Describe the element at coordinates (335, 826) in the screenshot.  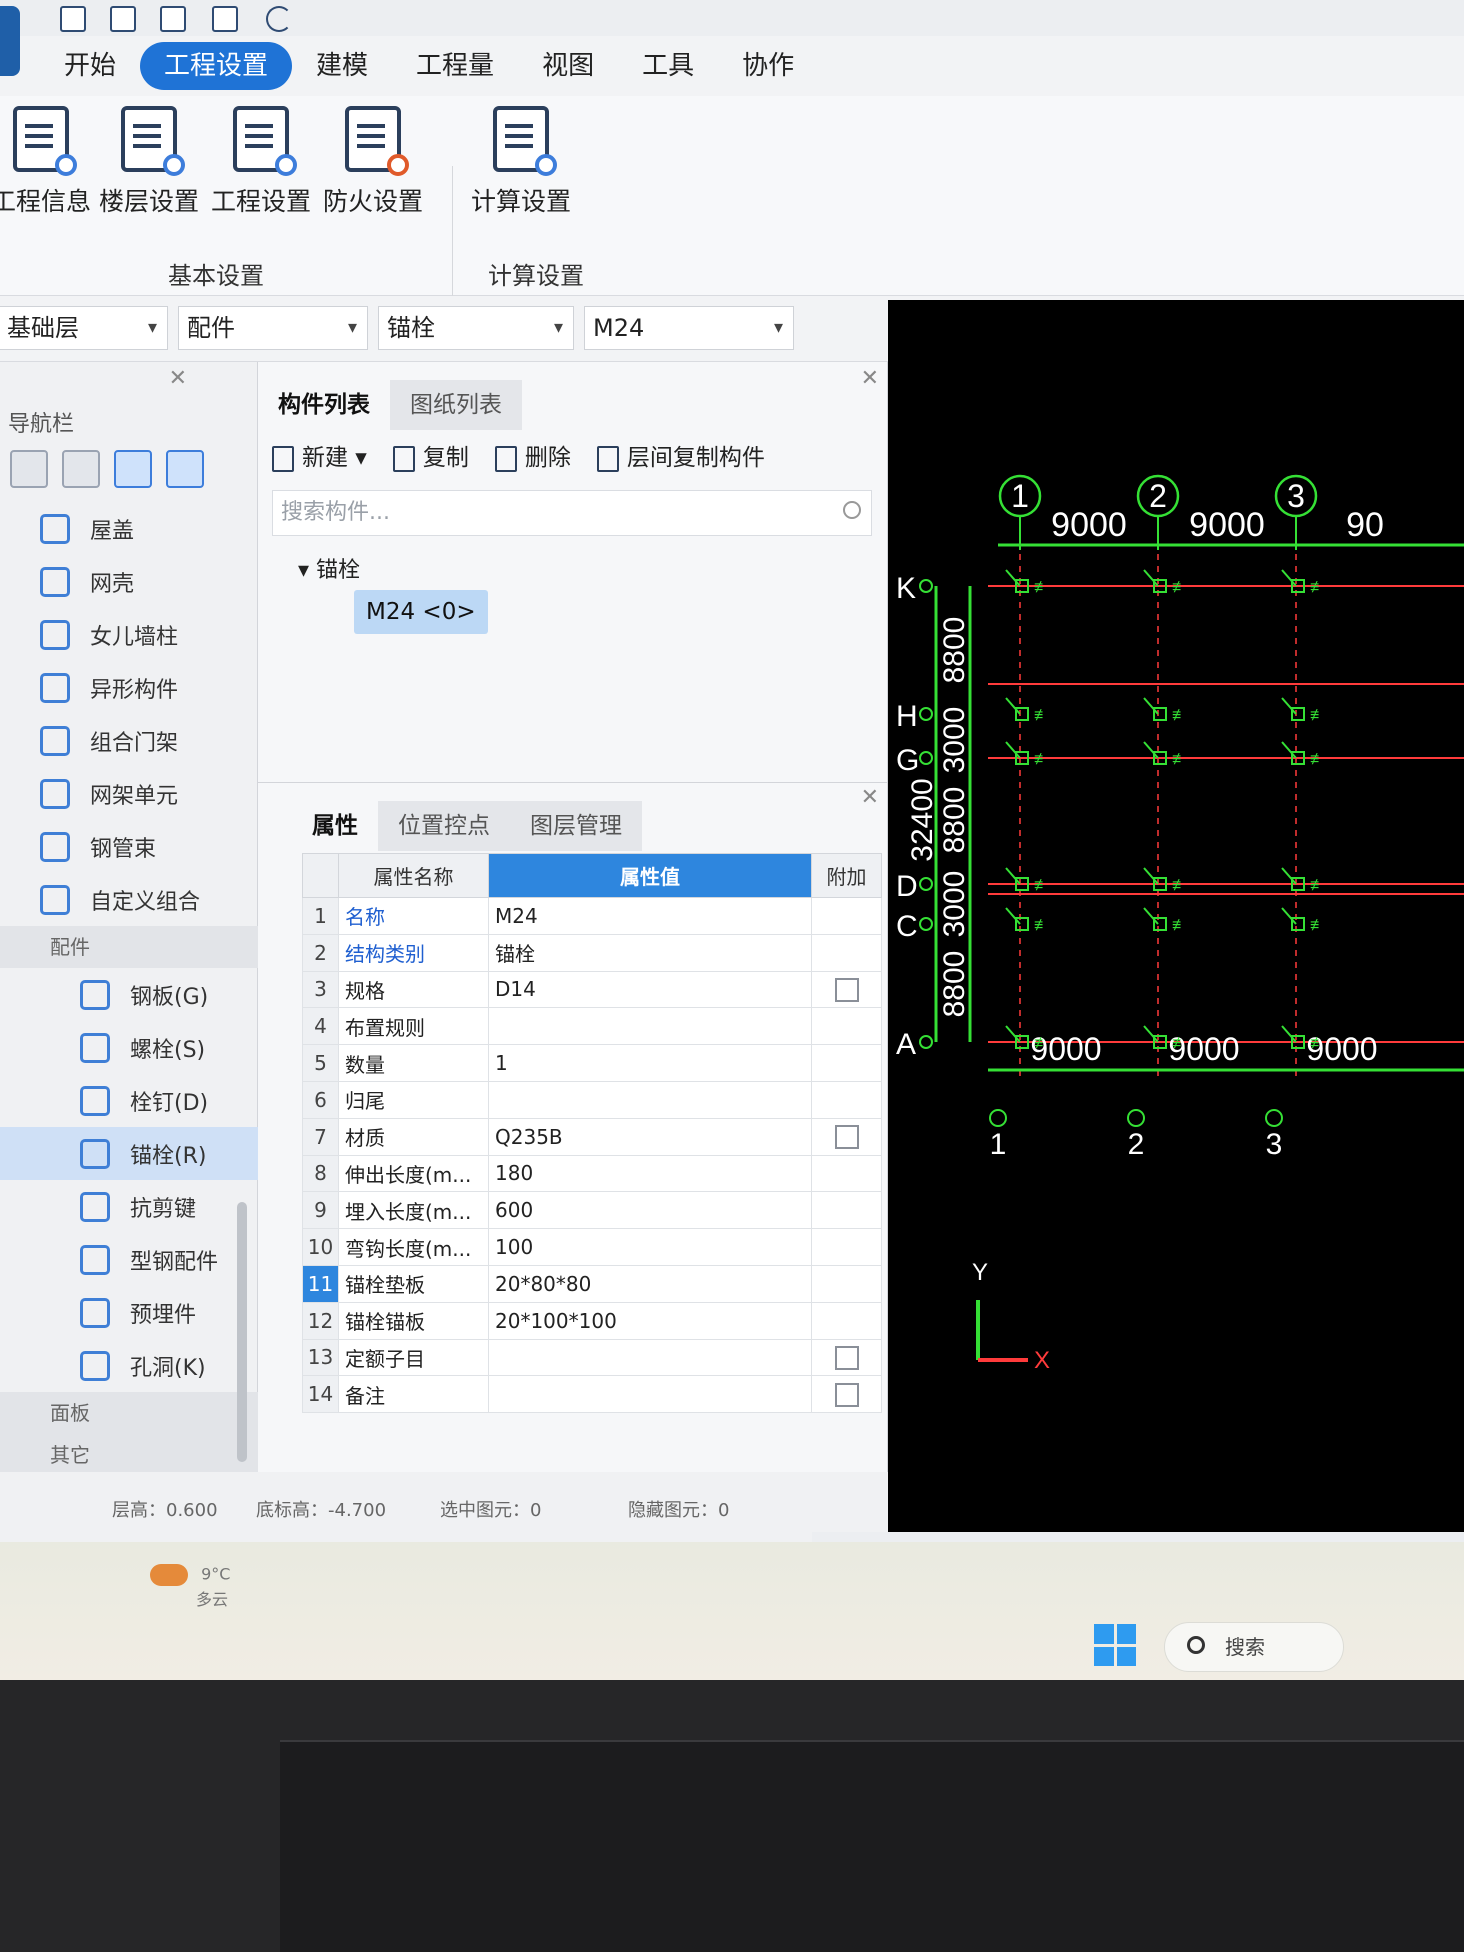
I see `tab-properties: 属性` at that location.